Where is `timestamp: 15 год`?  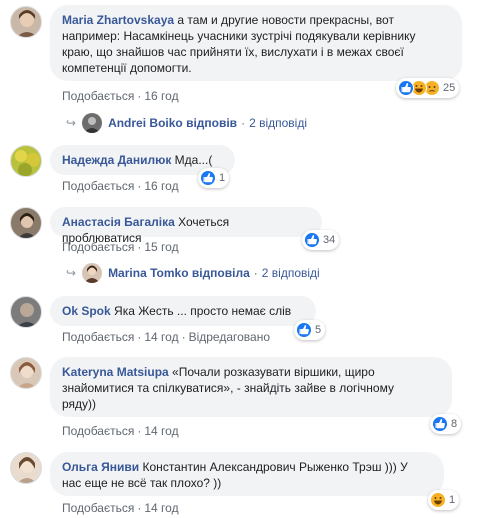
timestamp: 15 год is located at coordinates (161, 247).